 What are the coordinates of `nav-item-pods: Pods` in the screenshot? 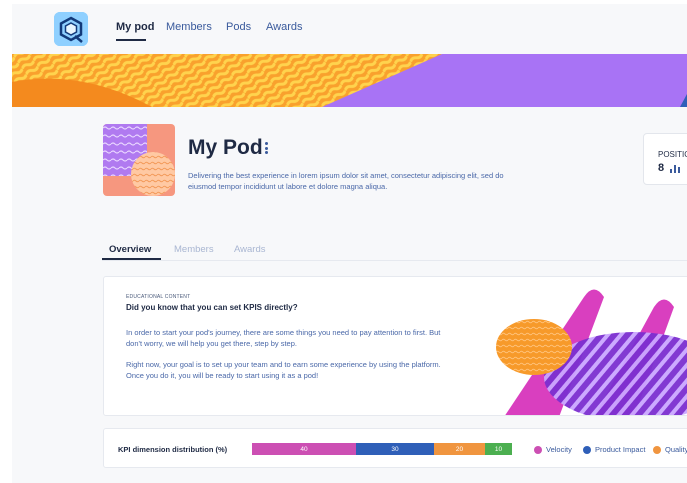 It's located at (238, 27).